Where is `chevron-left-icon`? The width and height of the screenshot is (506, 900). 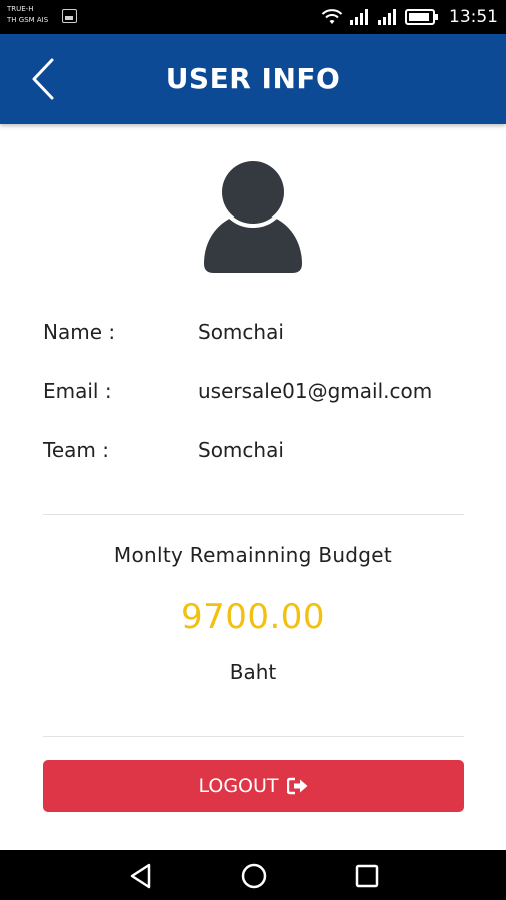
chevron-left-icon is located at coordinates (43, 79).